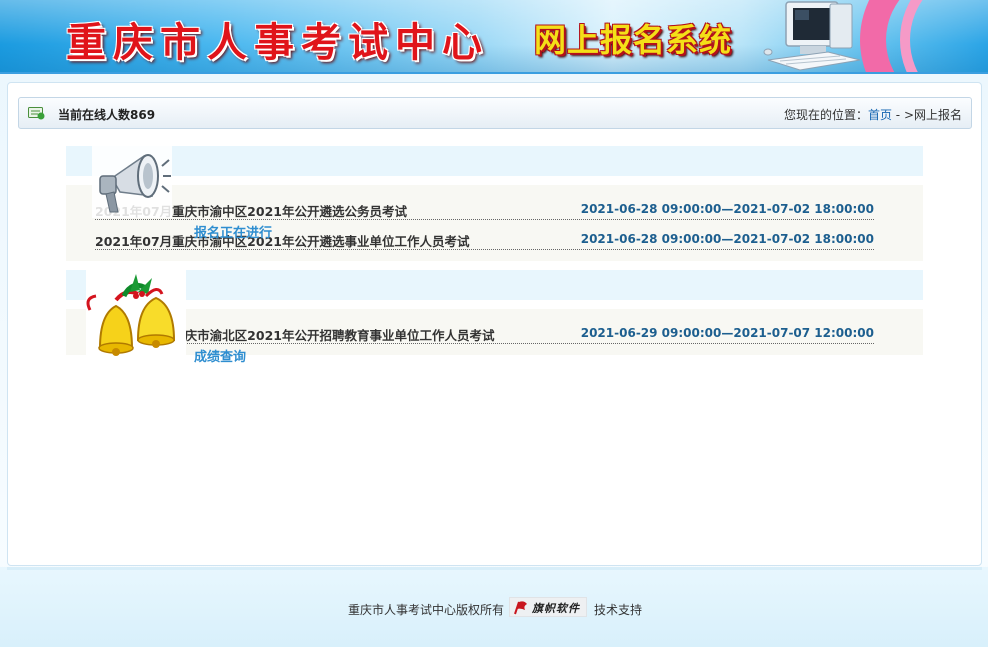 The width and height of the screenshot is (988, 647). What do you see at coordinates (825, 115) in the screenshot?
I see `breadcrumb-label: 您现在的位置：` at bounding box center [825, 115].